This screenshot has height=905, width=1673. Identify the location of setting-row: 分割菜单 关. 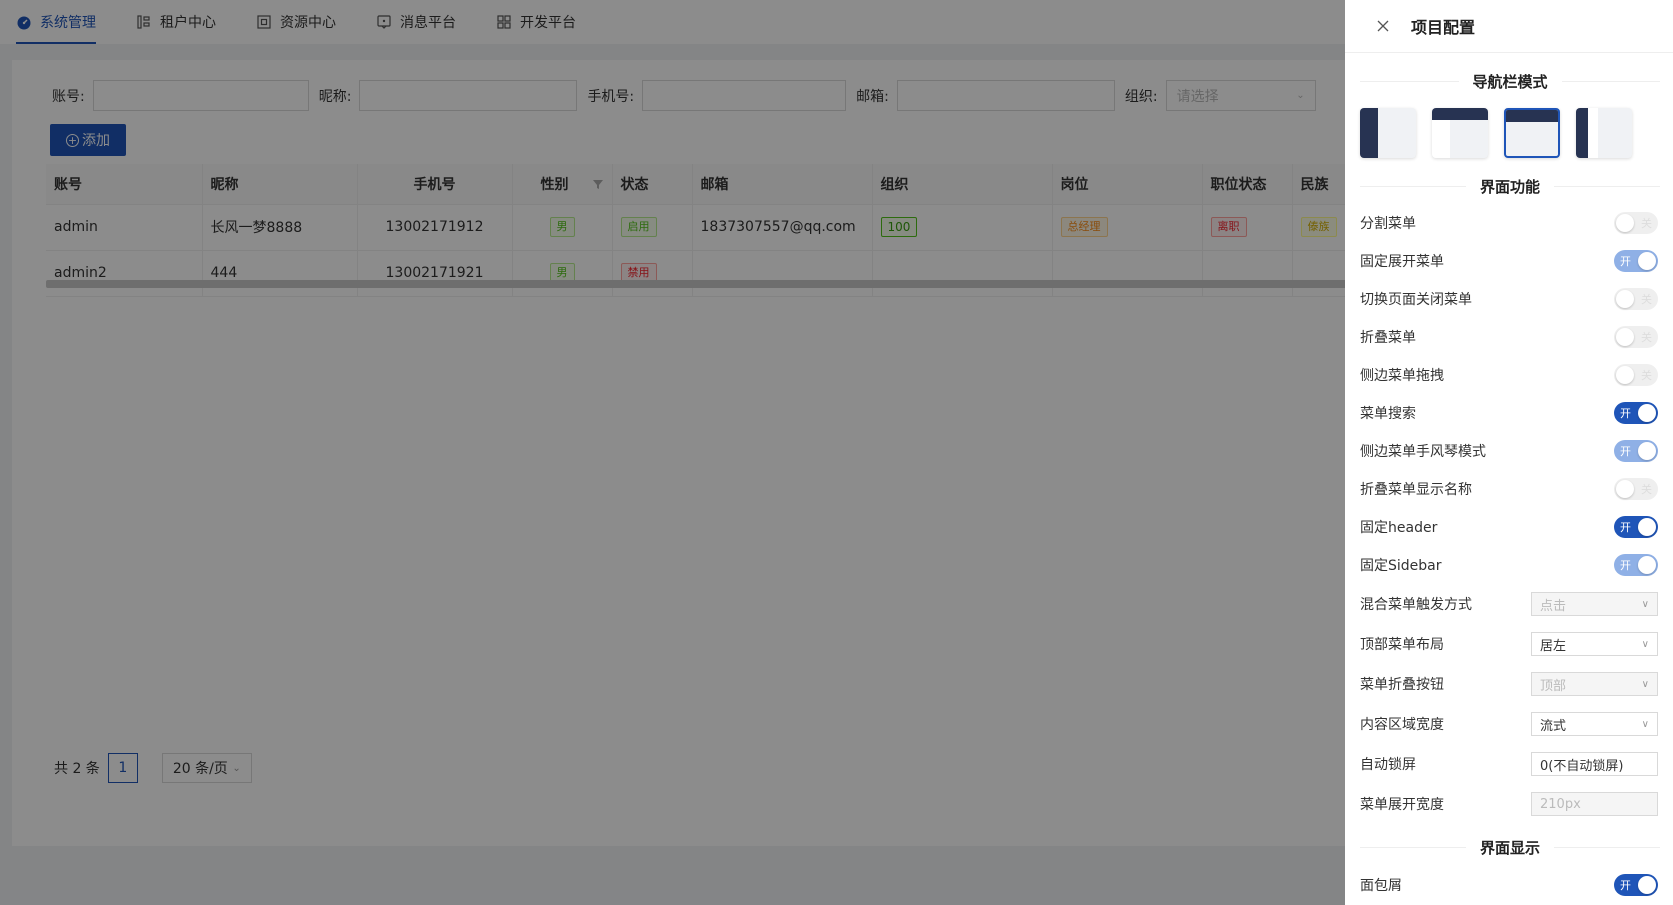
(1509, 223).